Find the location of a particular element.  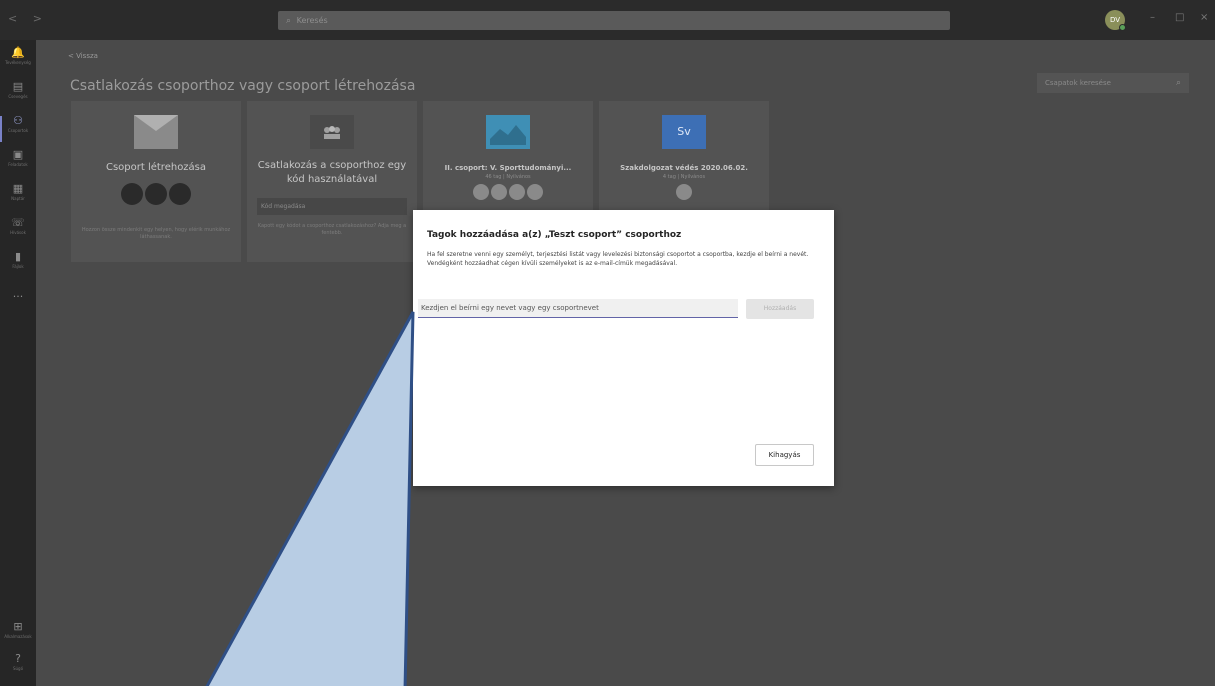

back-link: < Vissza is located at coordinates (83, 56).